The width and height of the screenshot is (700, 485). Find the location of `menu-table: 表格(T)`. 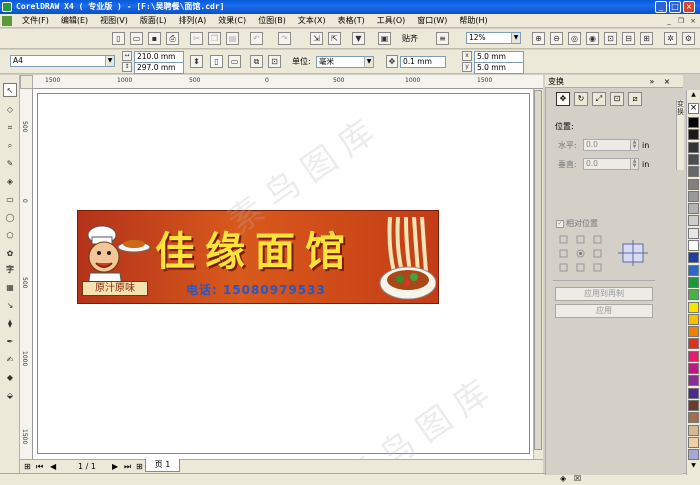

menu-table: 表格(T) is located at coordinates (351, 21).